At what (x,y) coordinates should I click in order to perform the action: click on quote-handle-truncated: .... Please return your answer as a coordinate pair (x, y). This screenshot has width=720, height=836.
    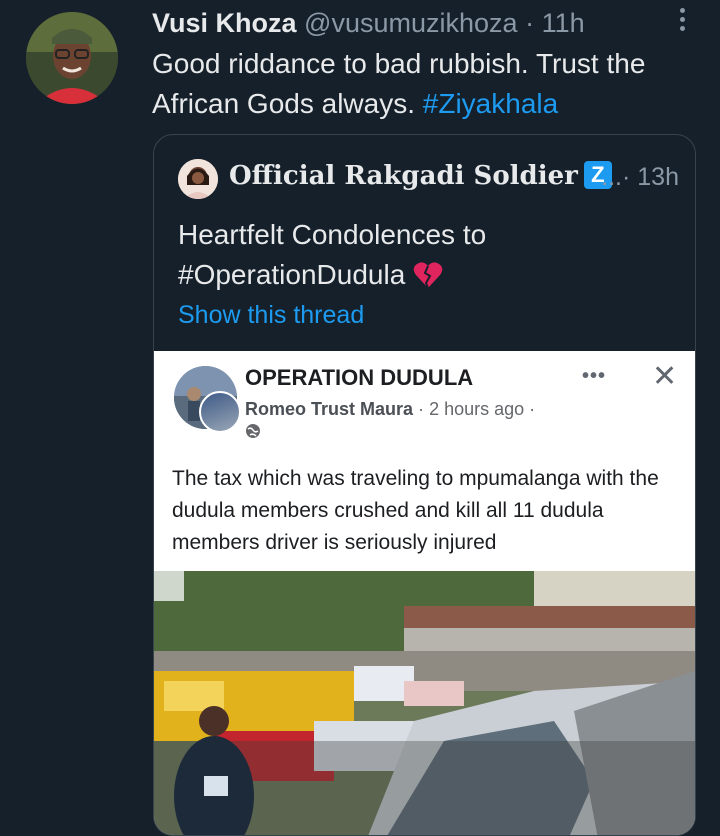
    Looking at the image, I should click on (611, 177).